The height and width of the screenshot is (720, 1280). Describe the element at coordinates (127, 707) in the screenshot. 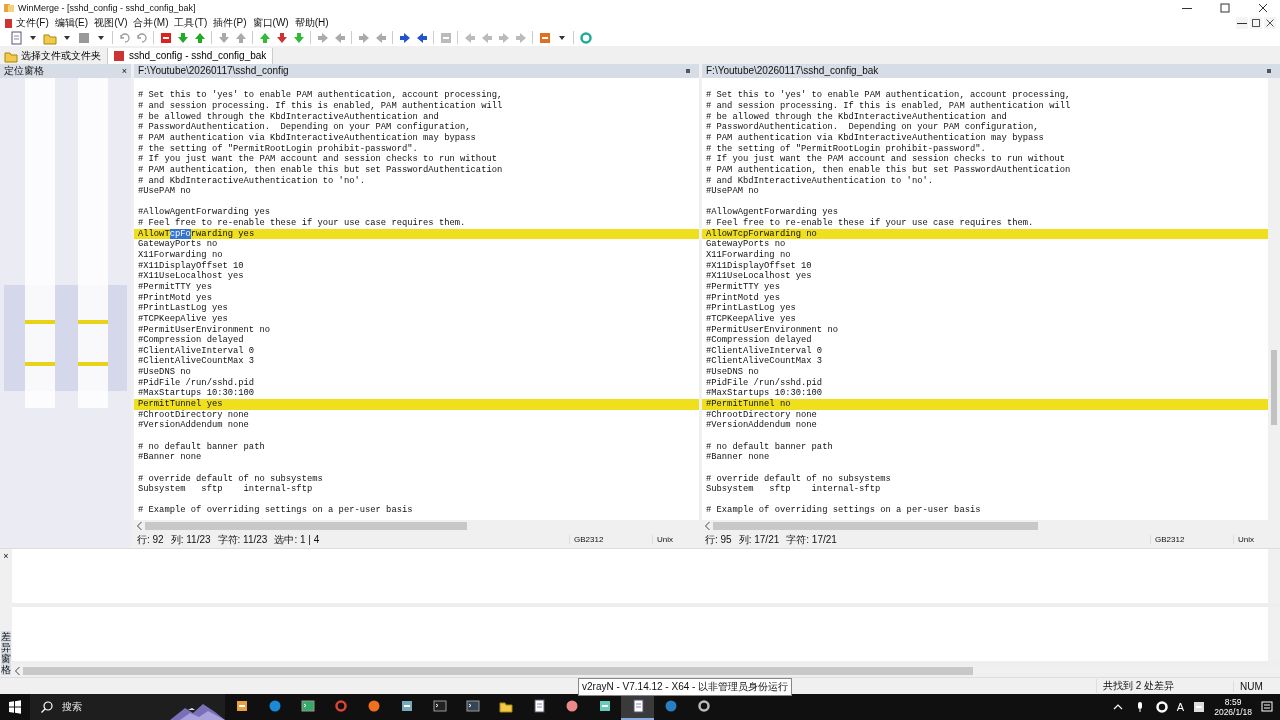

I see `search-field: 搜索` at that location.